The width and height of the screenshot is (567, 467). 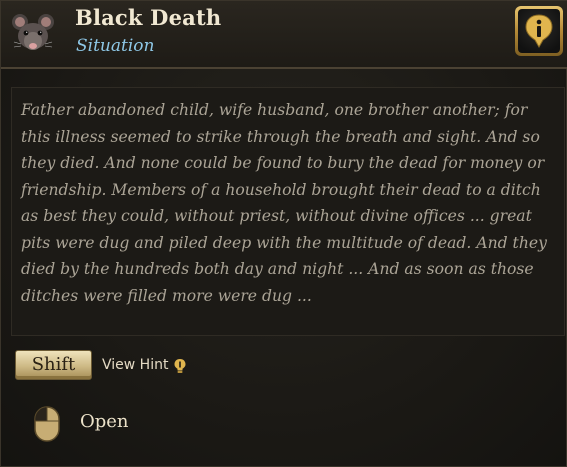 I want to click on info-icon, so click(x=539, y=31).